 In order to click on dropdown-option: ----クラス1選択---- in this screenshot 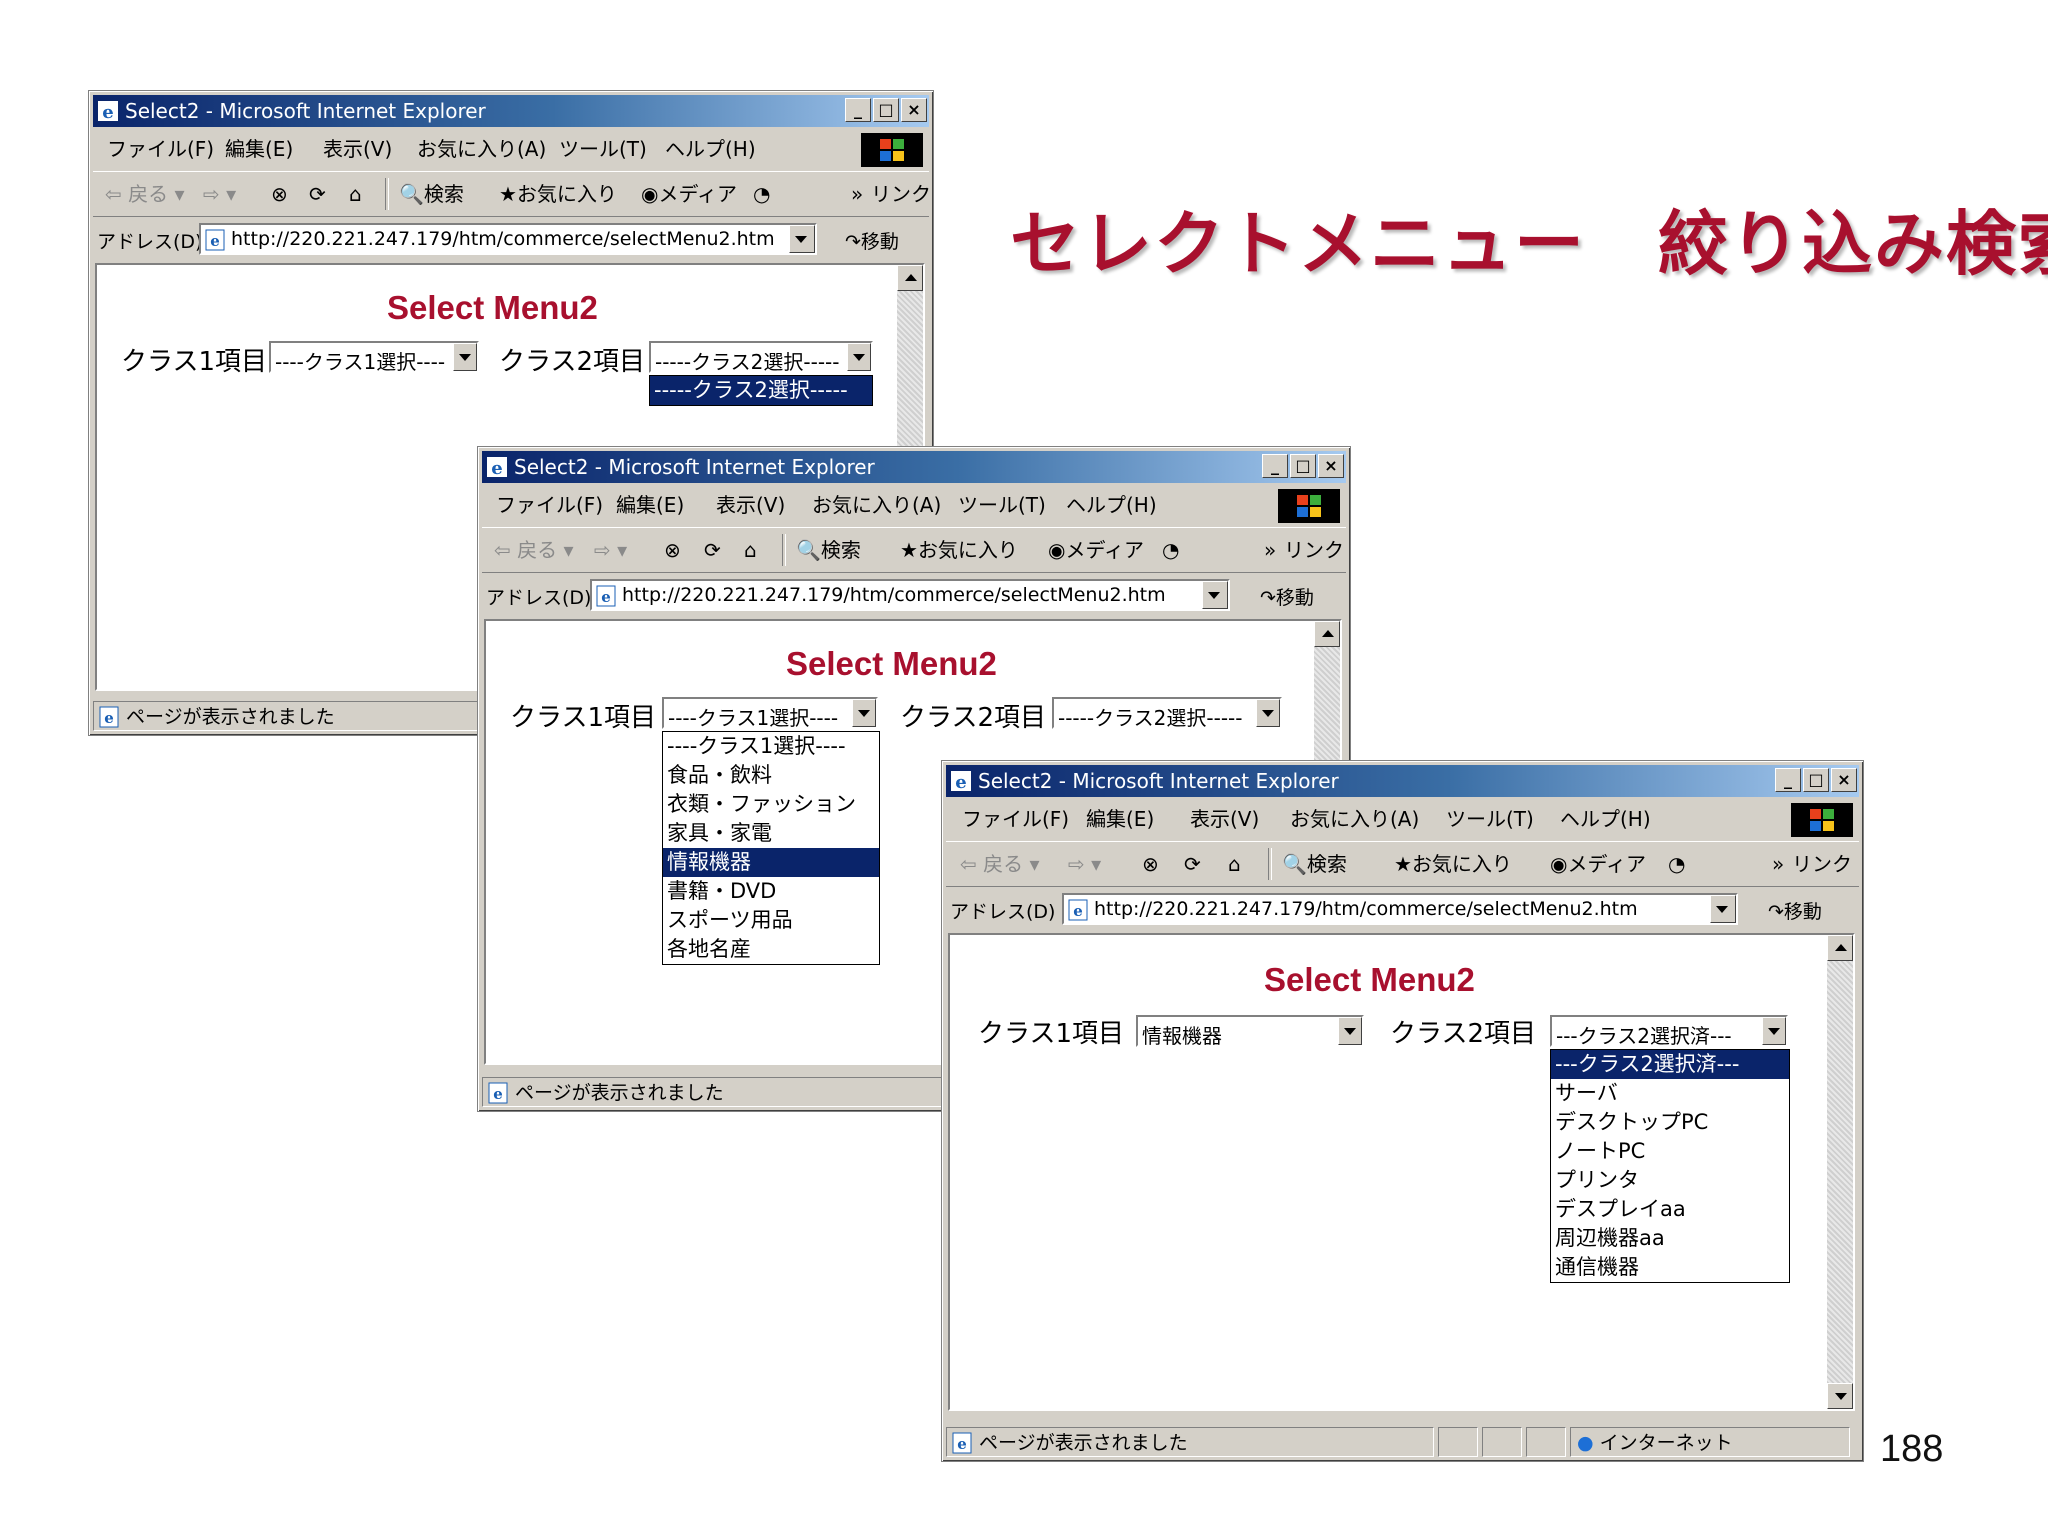, I will do `click(771, 746)`.